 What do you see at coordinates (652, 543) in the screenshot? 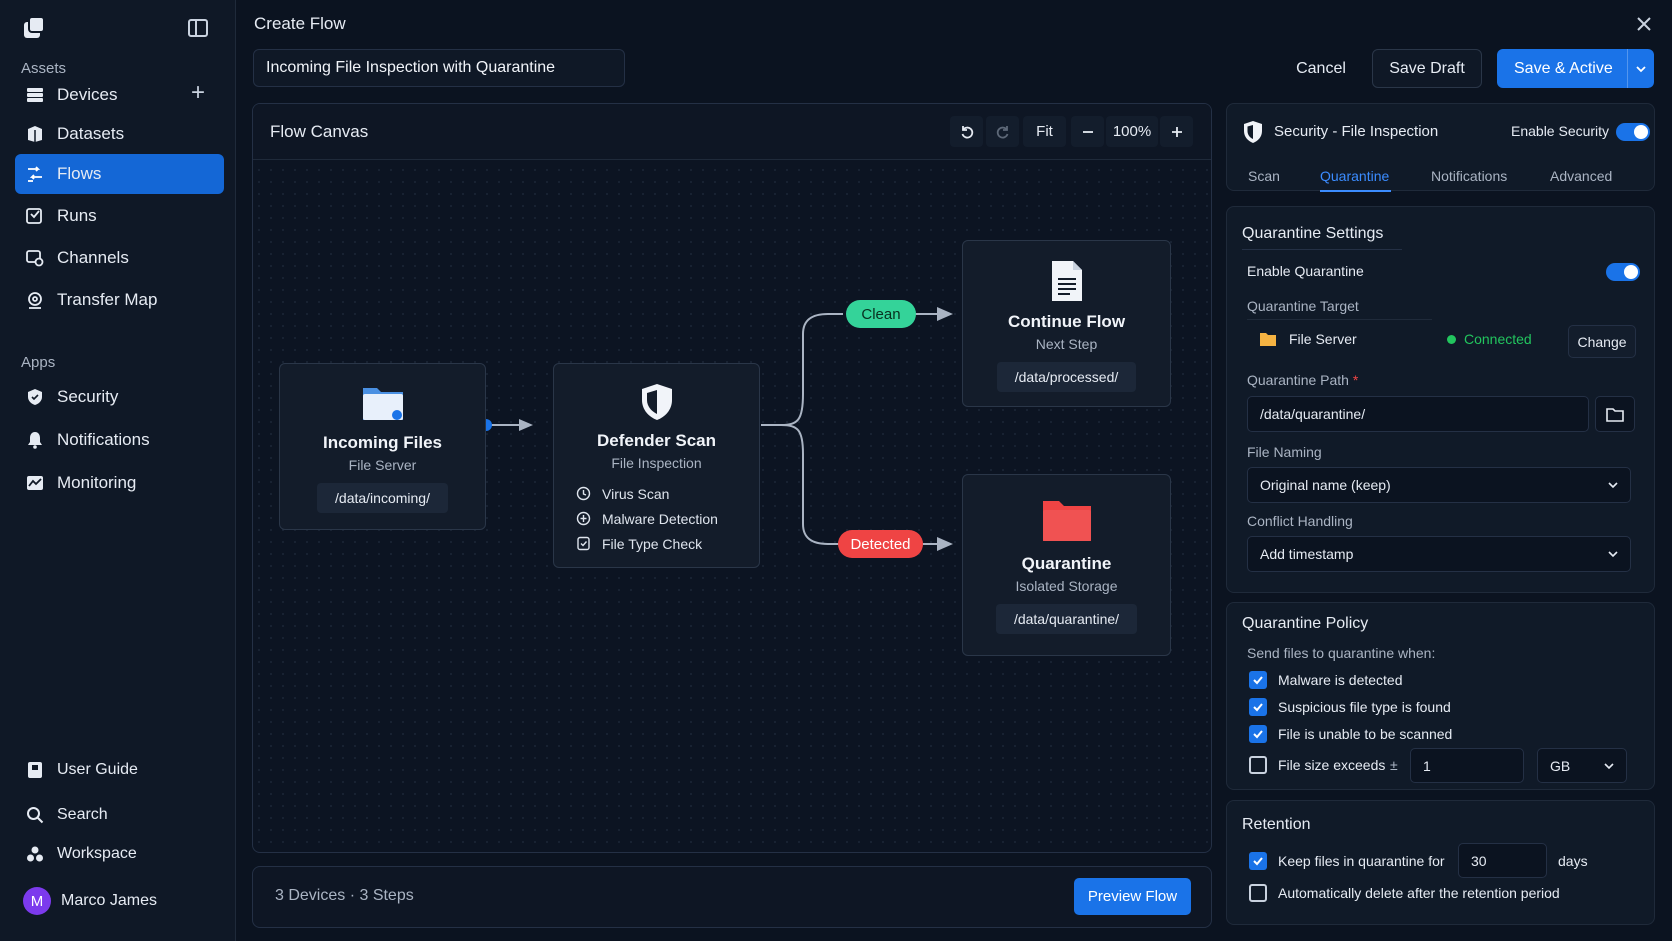
I see `feature-label: File Type Check` at bounding box center [652, 543].